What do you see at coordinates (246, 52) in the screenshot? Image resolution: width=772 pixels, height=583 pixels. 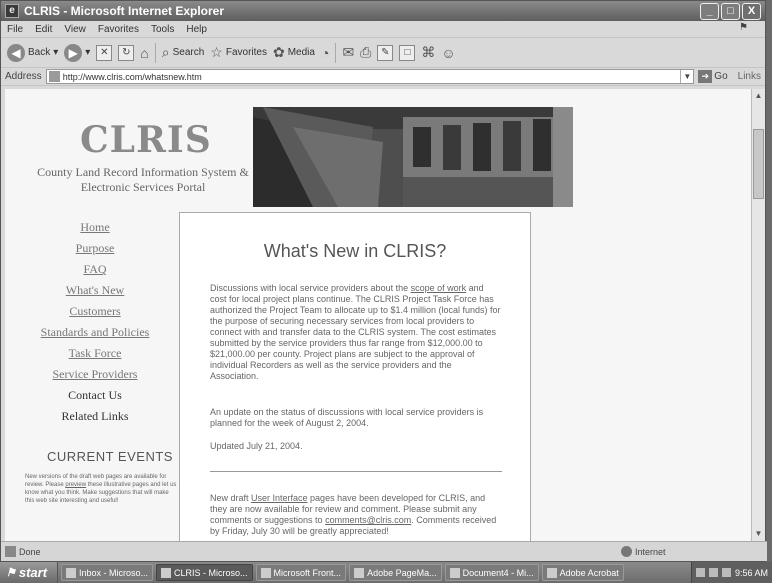 I see `favorites-label: Favorites` at bounding box center [246, 52].